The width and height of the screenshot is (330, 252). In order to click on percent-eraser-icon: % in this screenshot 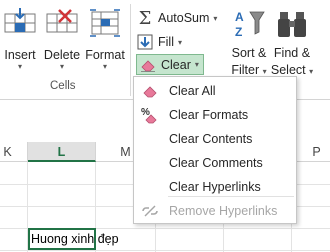, I will do `click(150, 115)`.